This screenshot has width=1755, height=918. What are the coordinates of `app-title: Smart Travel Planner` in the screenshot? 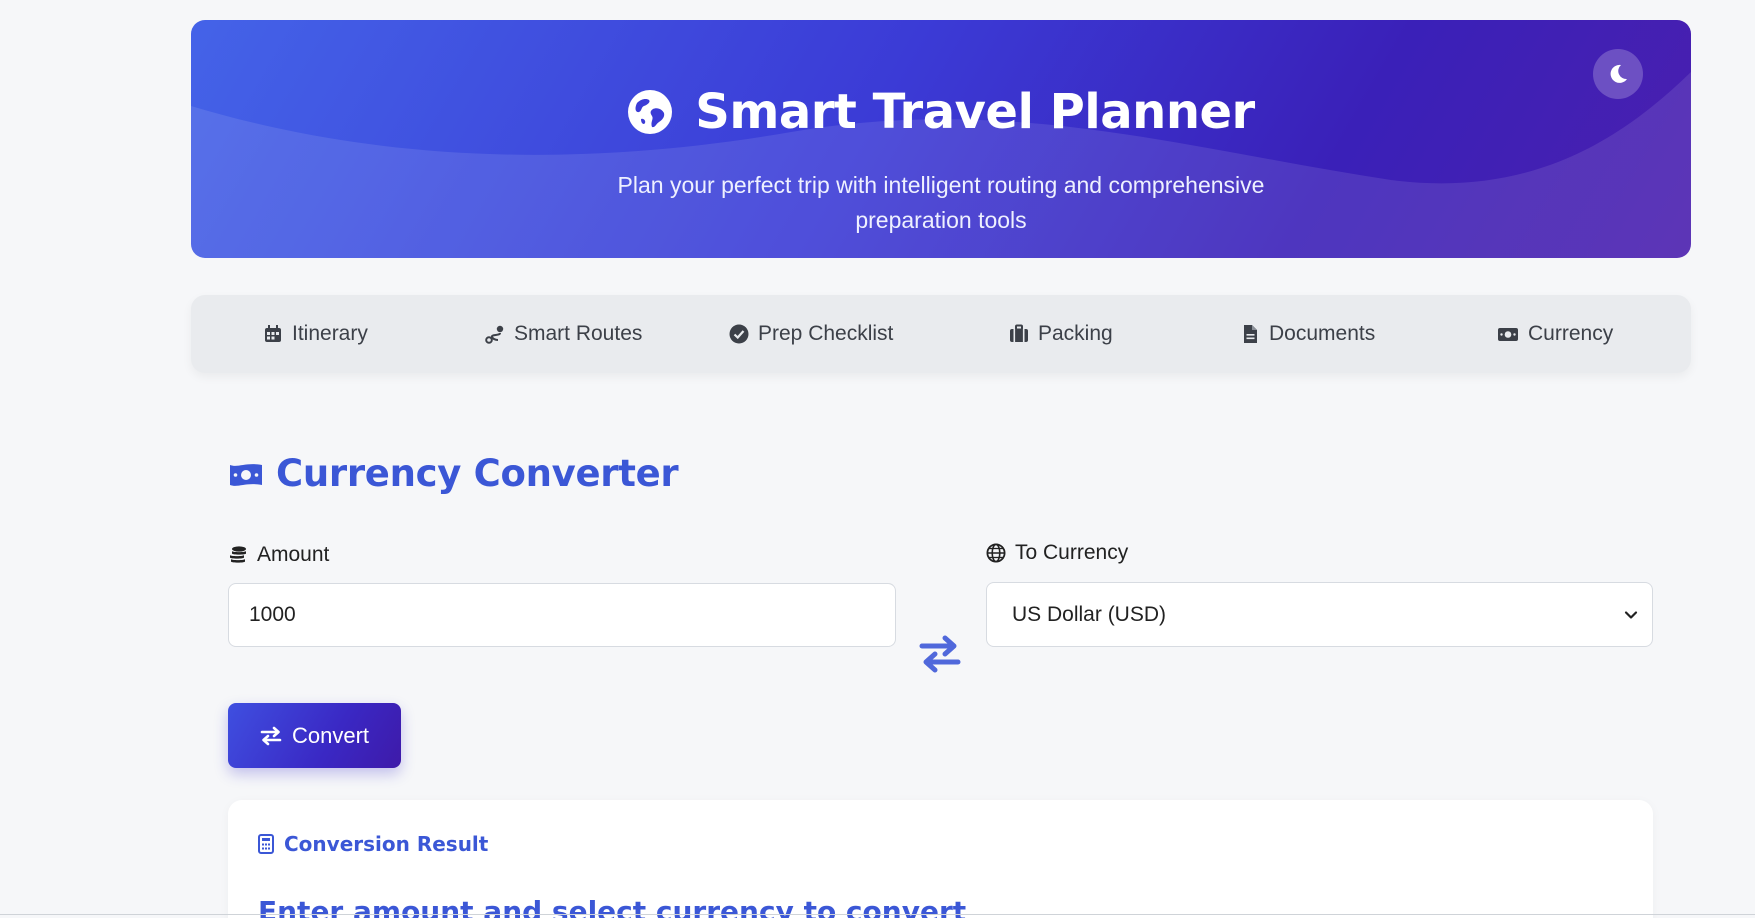 It's located at (975, 112).